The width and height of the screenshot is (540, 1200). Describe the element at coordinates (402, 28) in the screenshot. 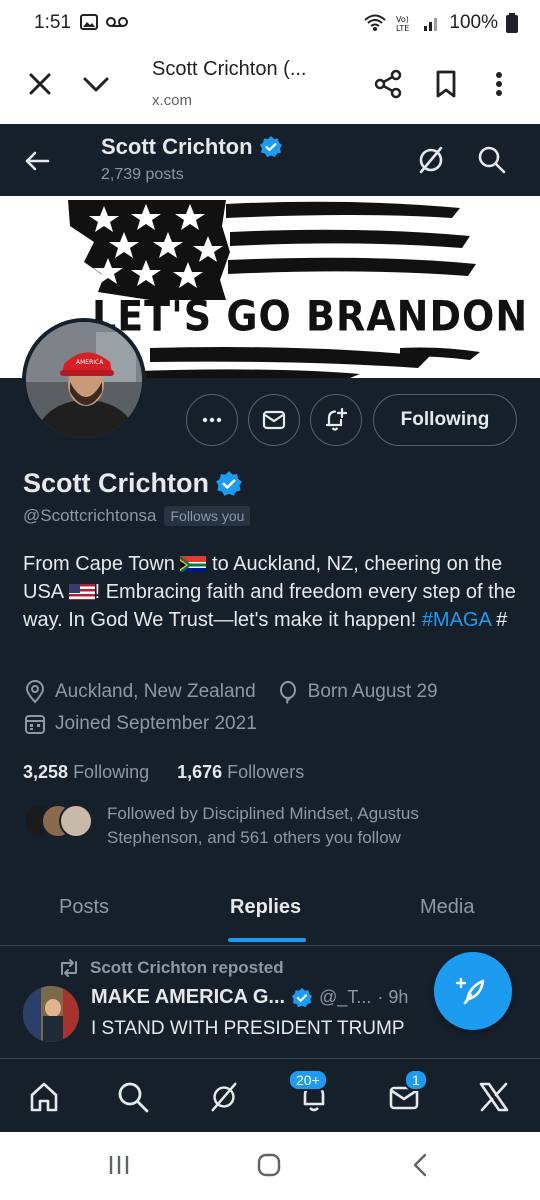

I see `svg-text: LTE` at that location.